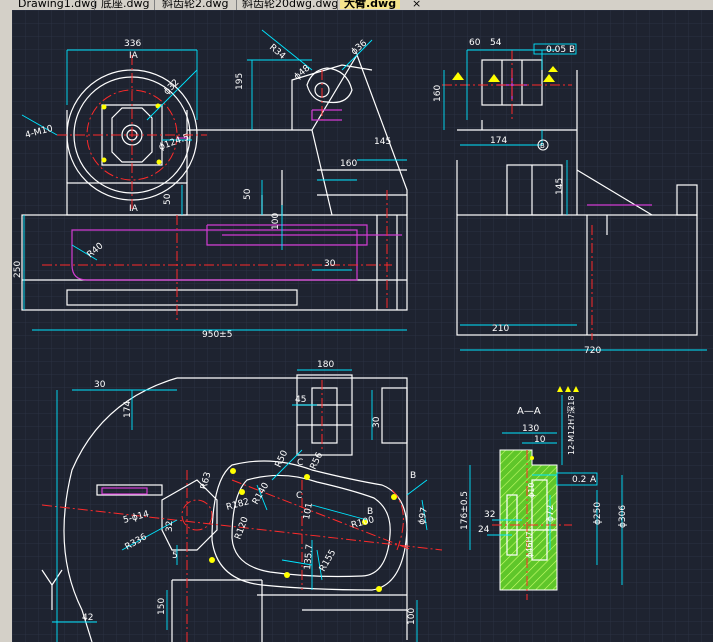 The image size is (713, 642). Describe the element at coordinates (57, 4) in the screenshot. I see `tab-drawing1: Drawing1.dwg` at that location.